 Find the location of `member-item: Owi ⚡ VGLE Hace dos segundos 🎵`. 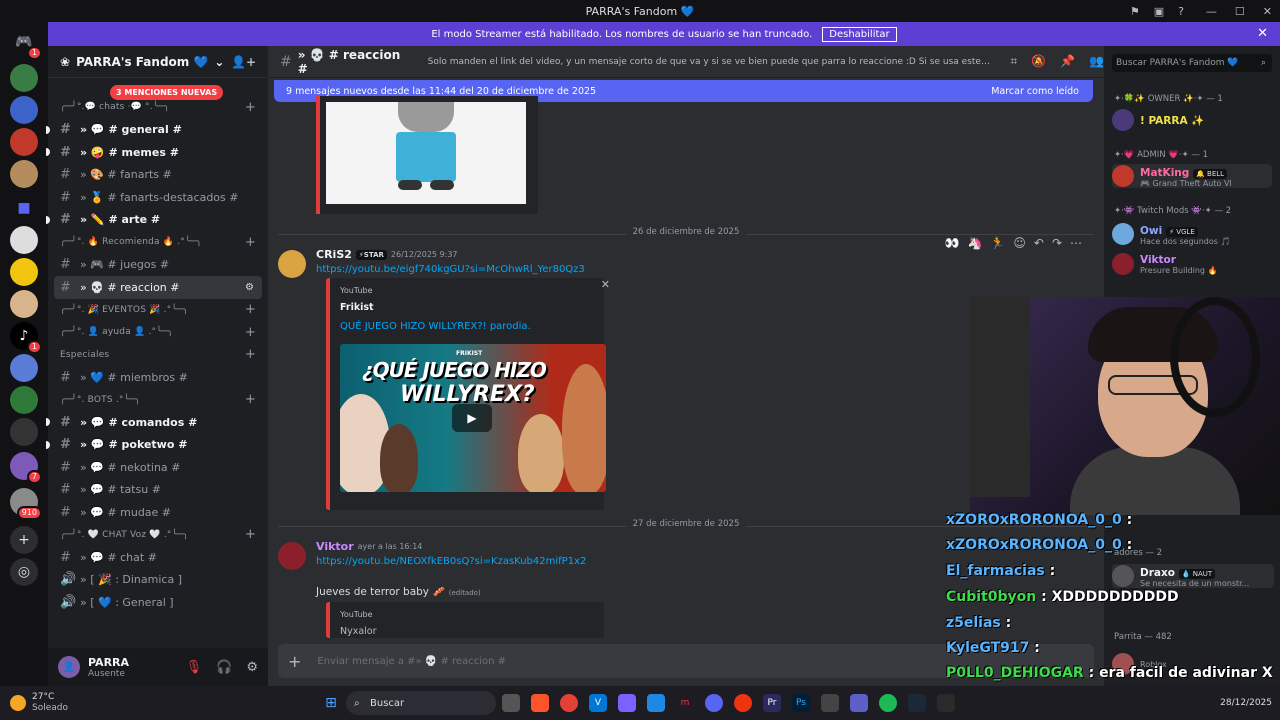

member-item: Owi ⚡ VGLE Hace dos segundos 🎵 is located at coordinates (1171, 234).